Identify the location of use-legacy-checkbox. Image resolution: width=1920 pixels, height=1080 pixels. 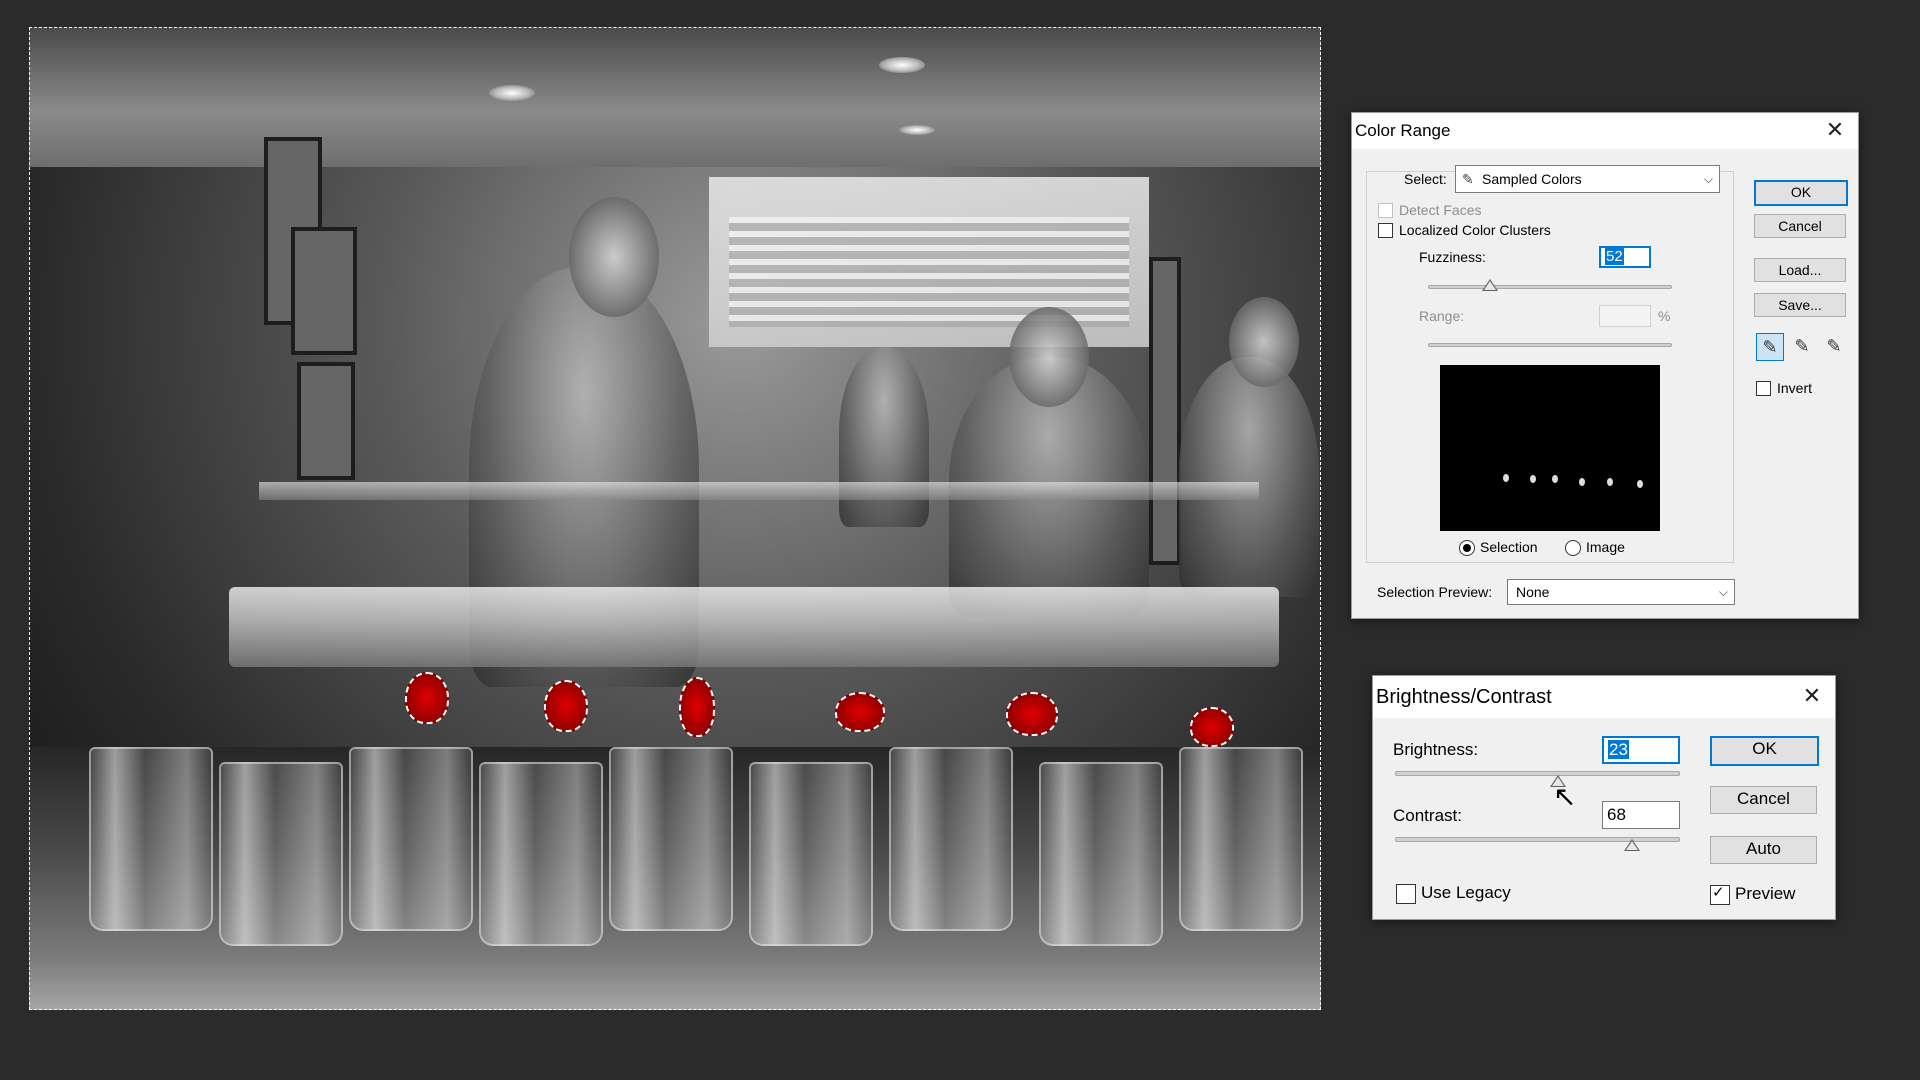
(1406, 894).